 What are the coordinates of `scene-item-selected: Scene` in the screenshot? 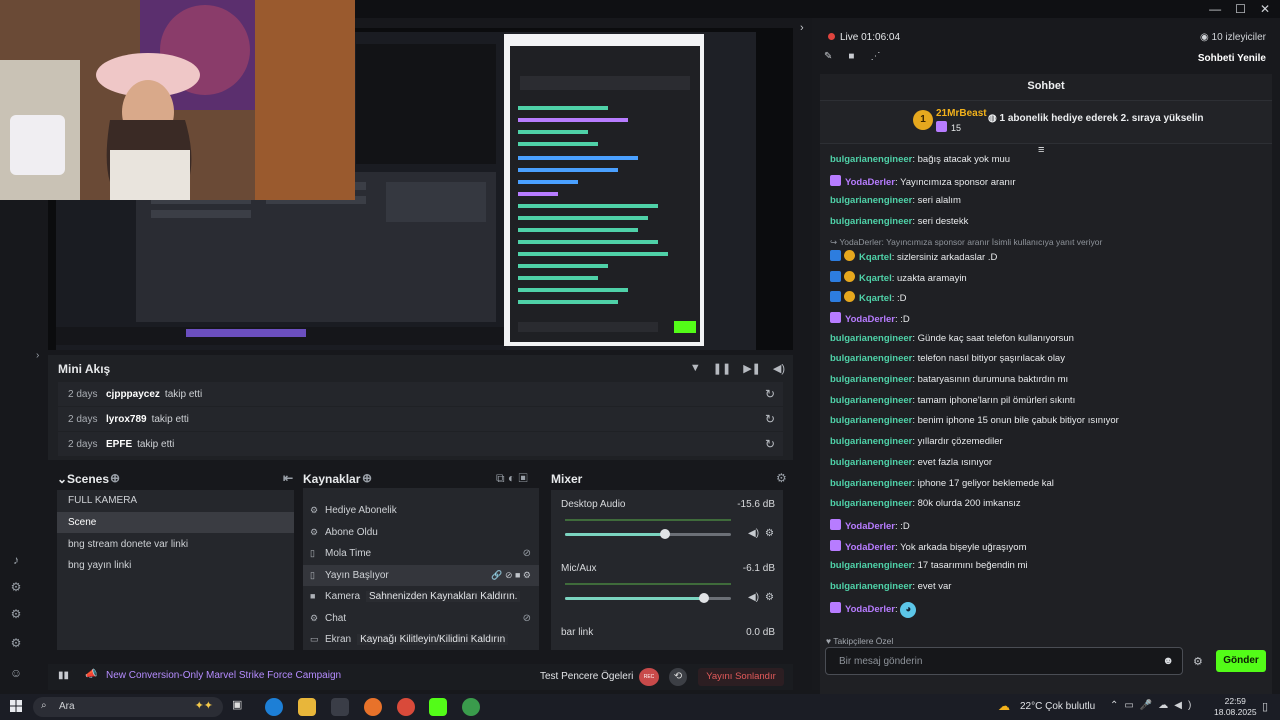 It's located at (175, 522).